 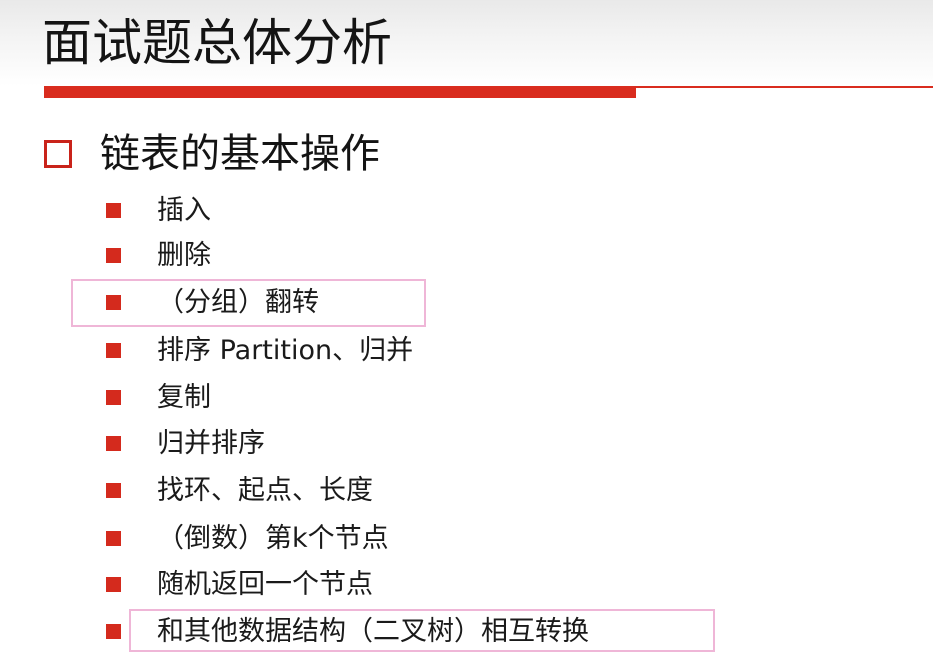 What do you see at coordinates (285, 350) in the screenshot?
I see `list-item-label: 排序 Partition、归并` at bounding box center [285, 350].